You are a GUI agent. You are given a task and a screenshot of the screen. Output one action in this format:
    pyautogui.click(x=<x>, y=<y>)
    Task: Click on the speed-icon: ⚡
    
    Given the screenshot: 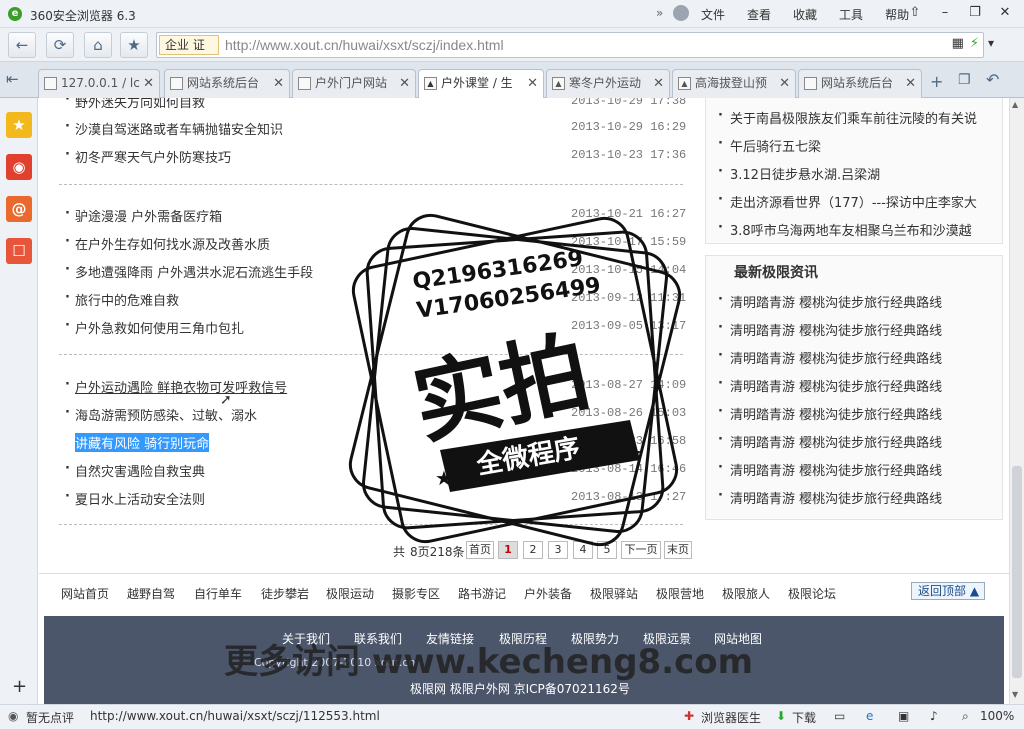 What is the action you would take?
    pyautogui.click(x=974, y=43)
    